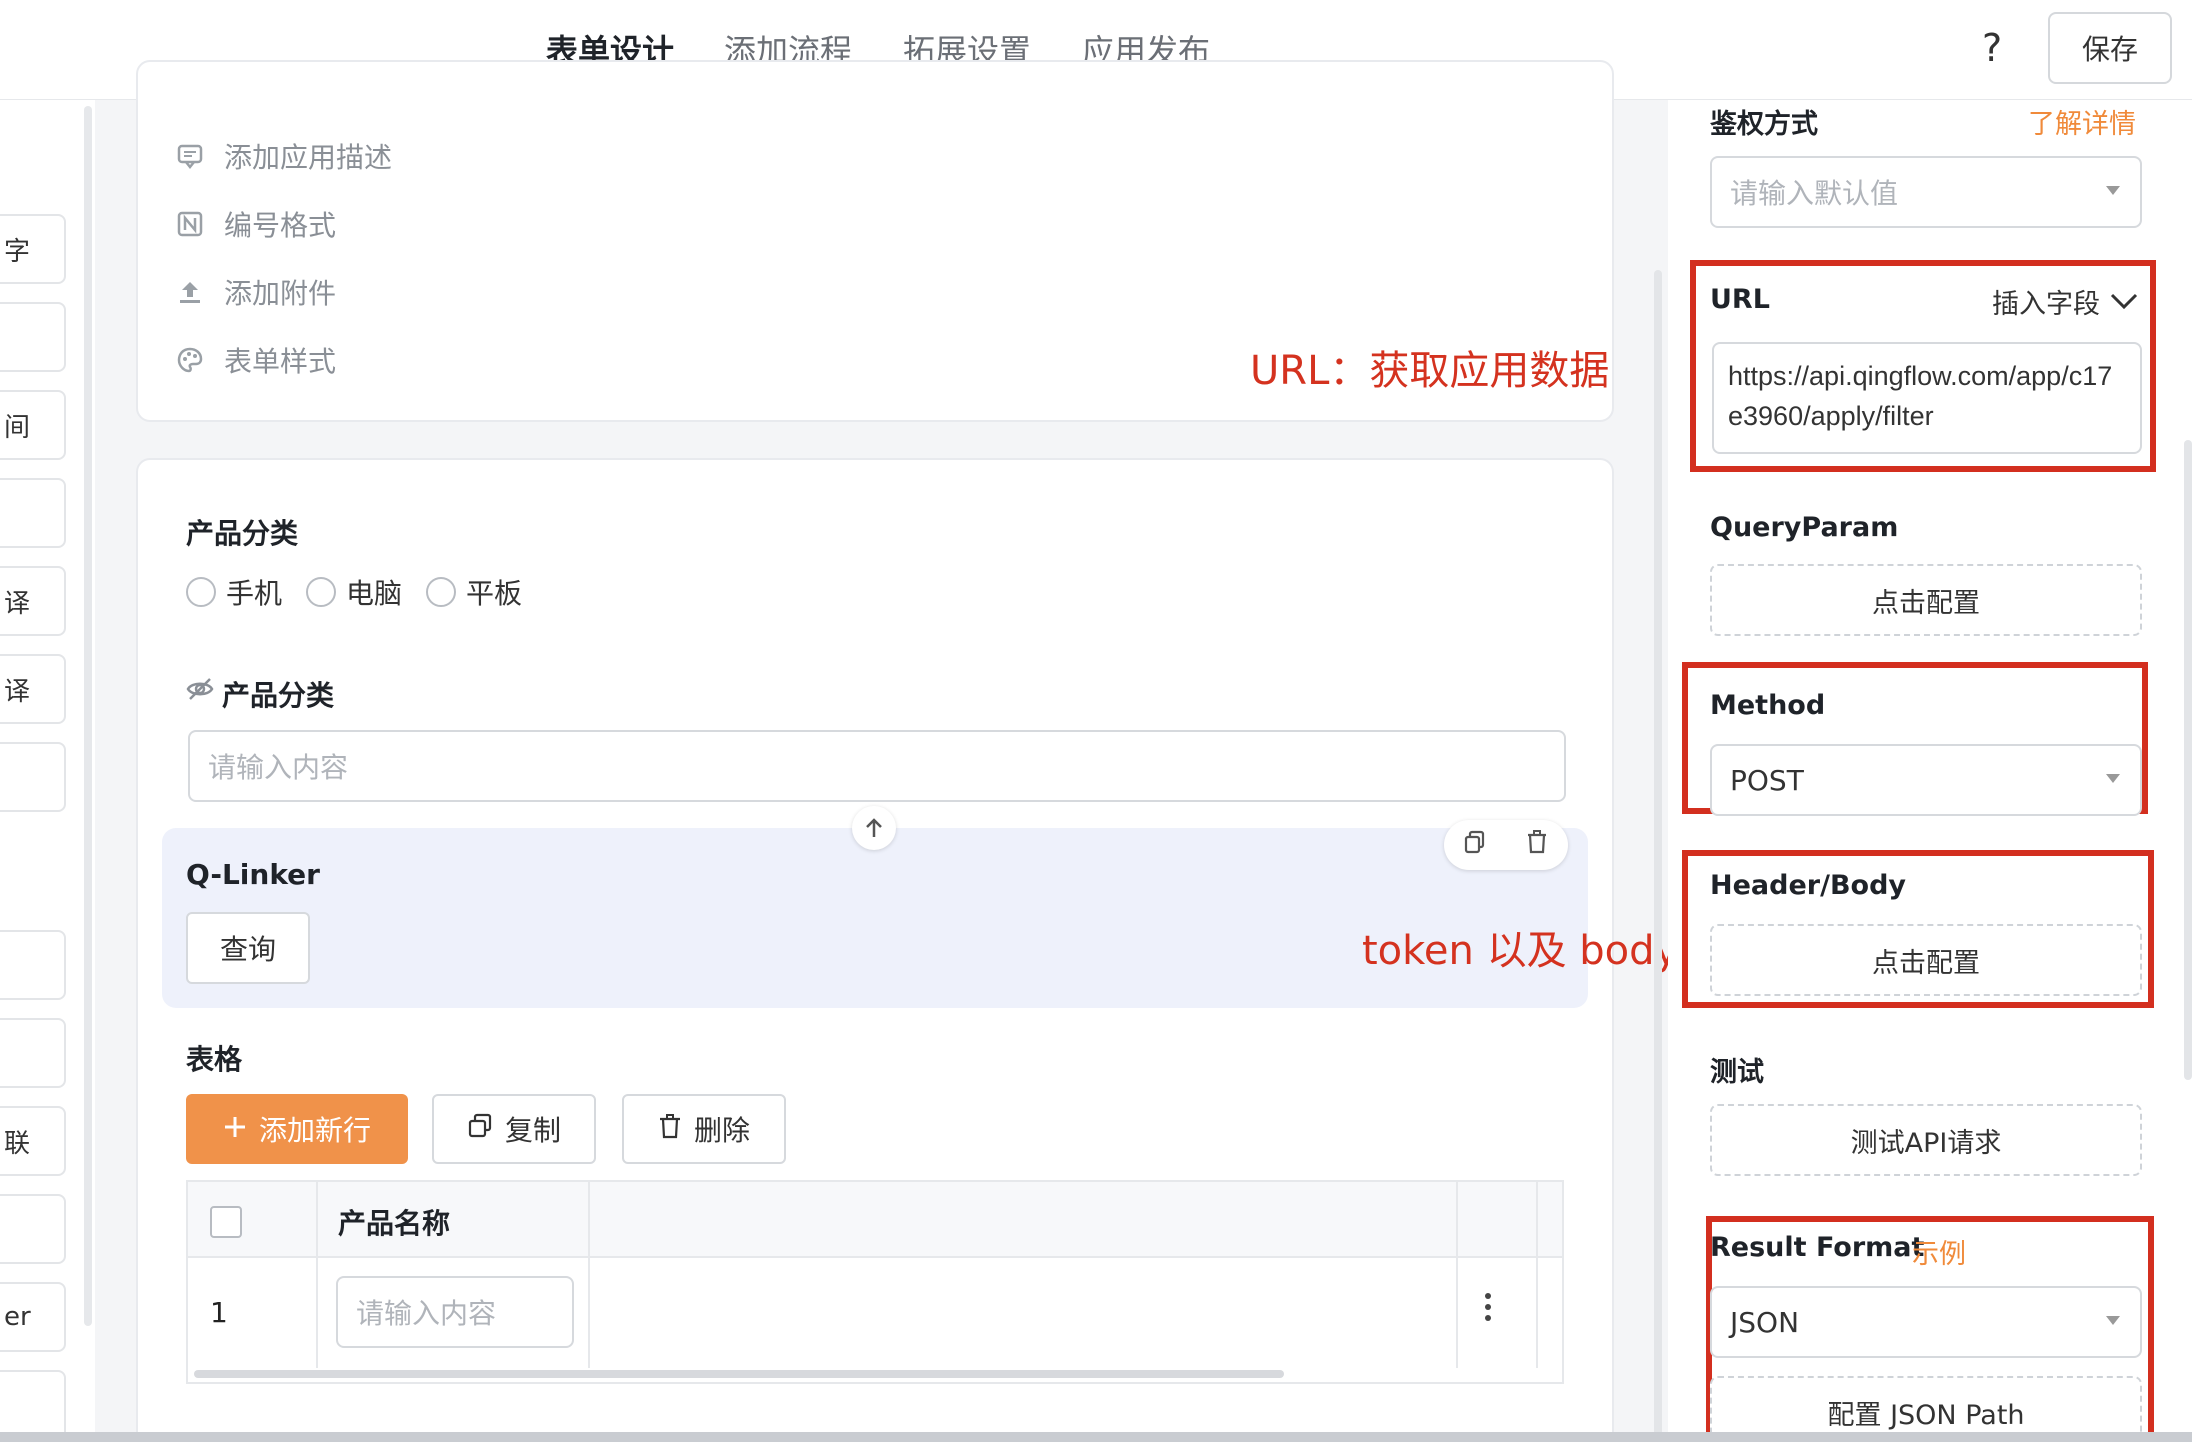 The height and width of the screenshot is (1442, 2192). Describe the element at coordinates (235, 1129) in the screenshot. I see `plus-icon` at that location.